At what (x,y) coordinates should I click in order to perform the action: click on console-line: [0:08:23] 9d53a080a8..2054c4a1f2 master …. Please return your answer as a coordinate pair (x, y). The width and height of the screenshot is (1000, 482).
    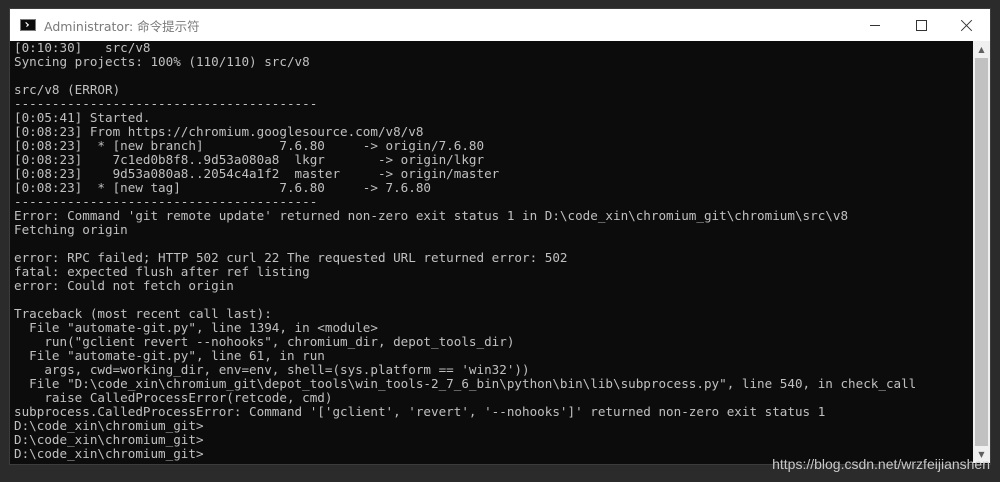
    Looking at the image, I should click on (257, 173).